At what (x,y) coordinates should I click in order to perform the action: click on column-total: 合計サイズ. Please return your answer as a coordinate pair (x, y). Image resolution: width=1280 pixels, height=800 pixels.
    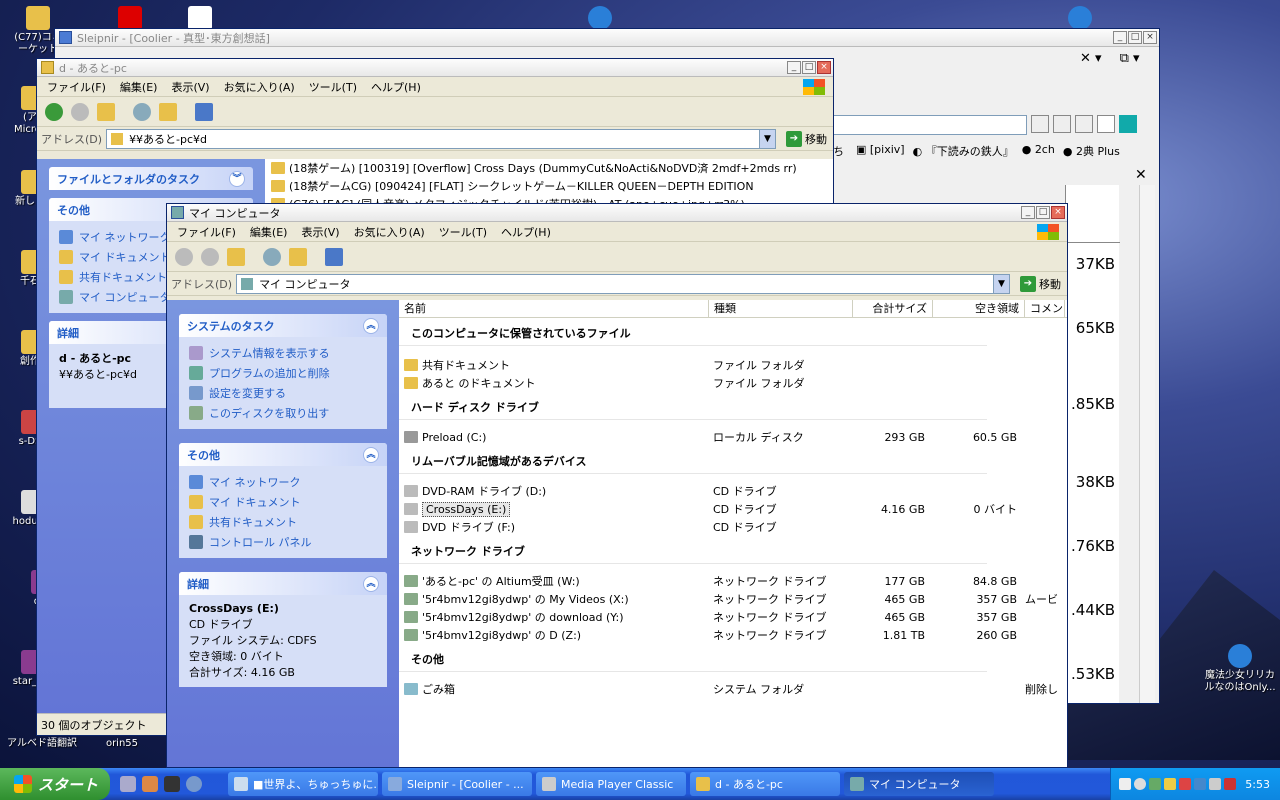
    Looking at the image, I should click on (893, 308).